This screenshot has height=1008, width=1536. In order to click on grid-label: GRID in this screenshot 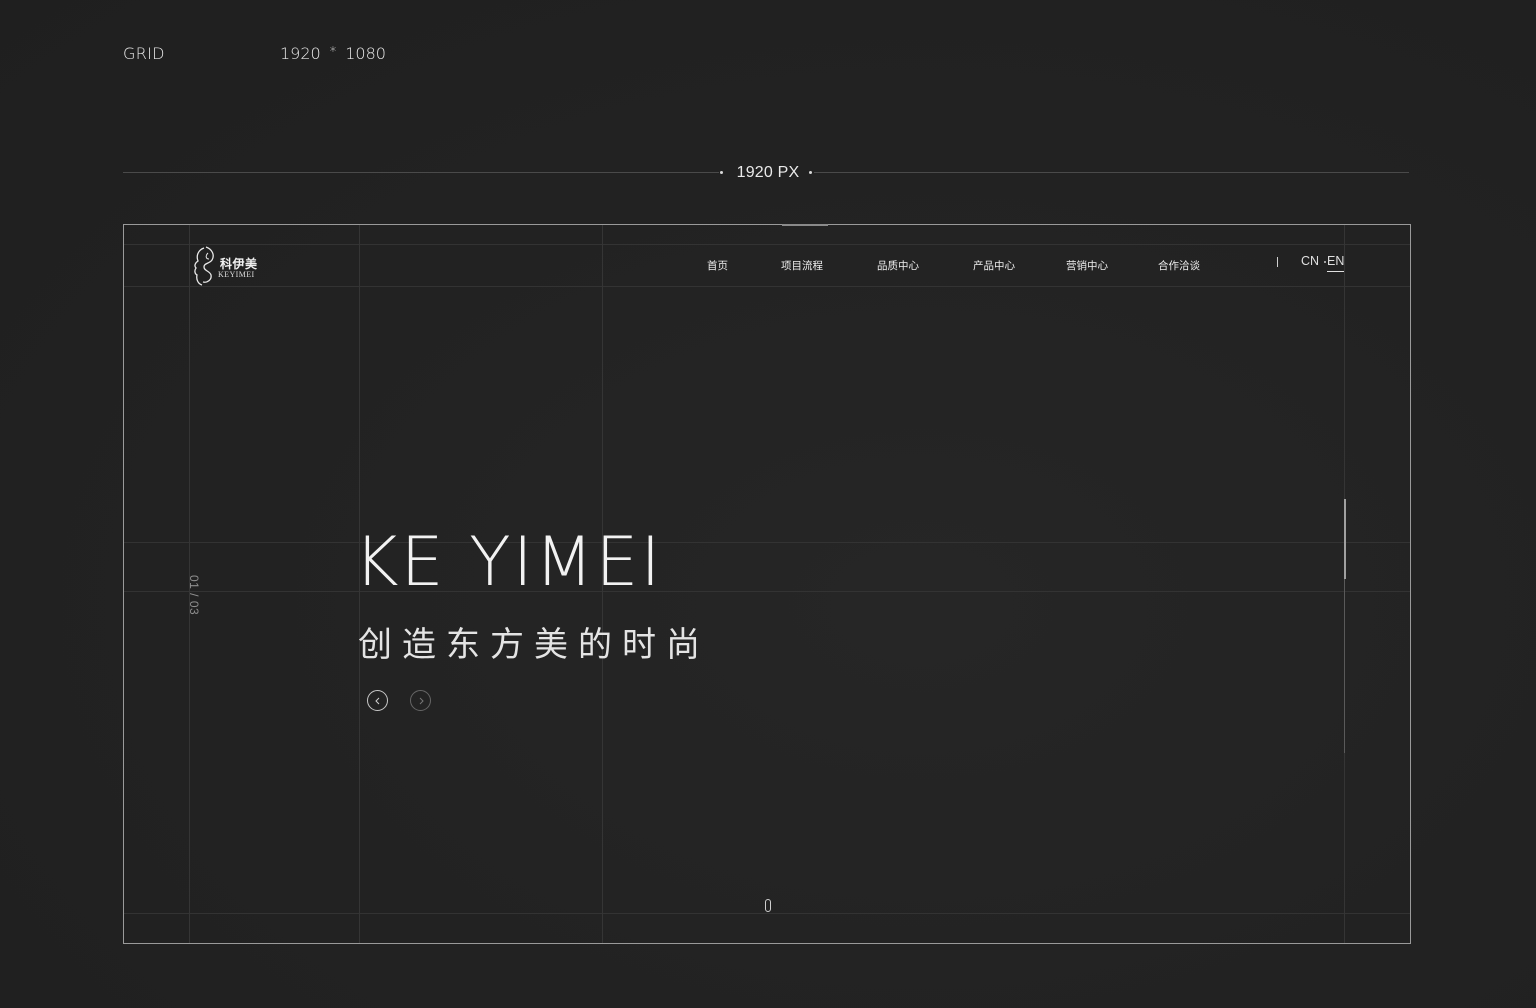, I will do `click(144, 53)`.